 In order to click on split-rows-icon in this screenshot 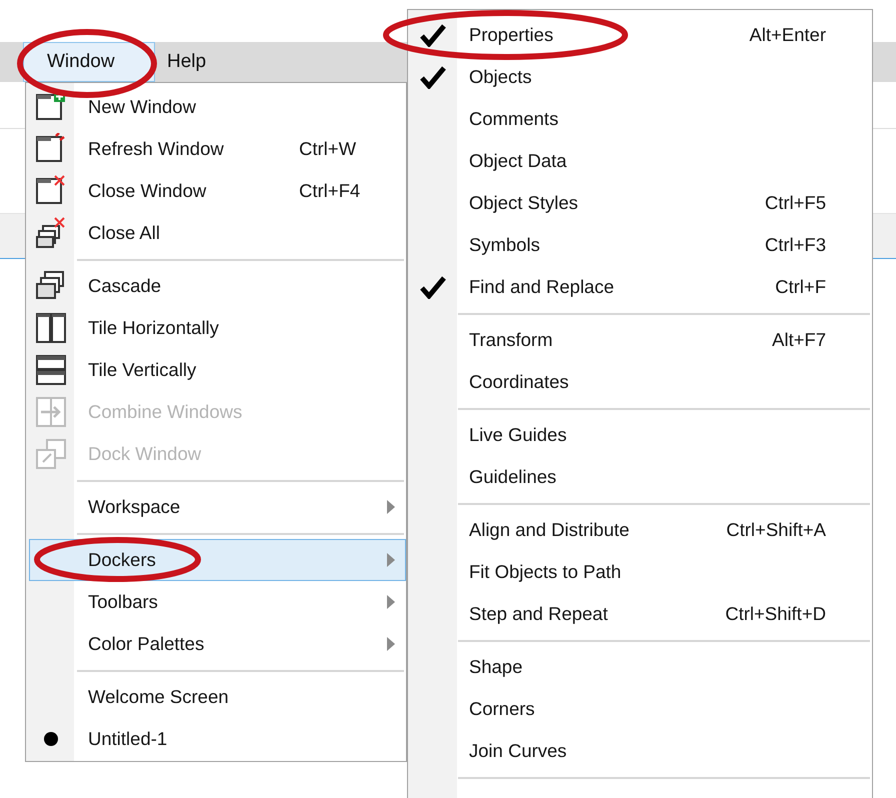, I will do `click(50, 370)`.